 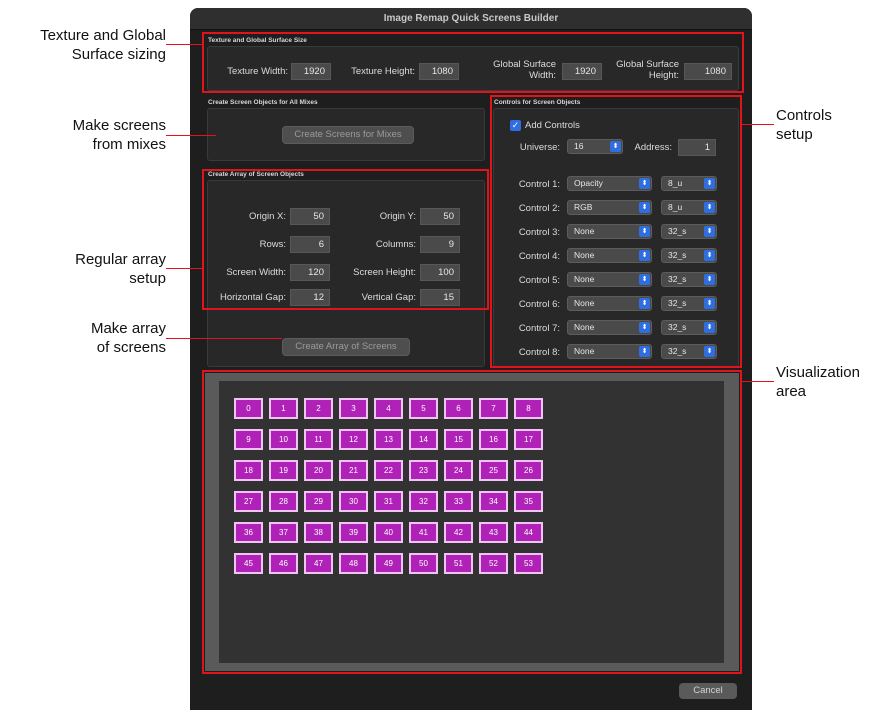 What do you see at coordinates (493, 563) in the screenshot?
I see `screen-cell: 52` at bounding box center [493, 563].